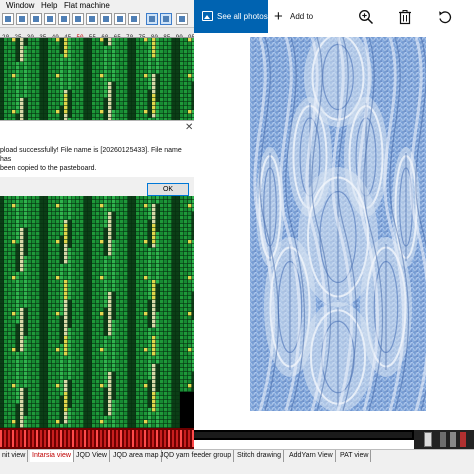 The height and width of the screenshot is (474, 474). I want to click on menu-window: Window, so click(20, 5).